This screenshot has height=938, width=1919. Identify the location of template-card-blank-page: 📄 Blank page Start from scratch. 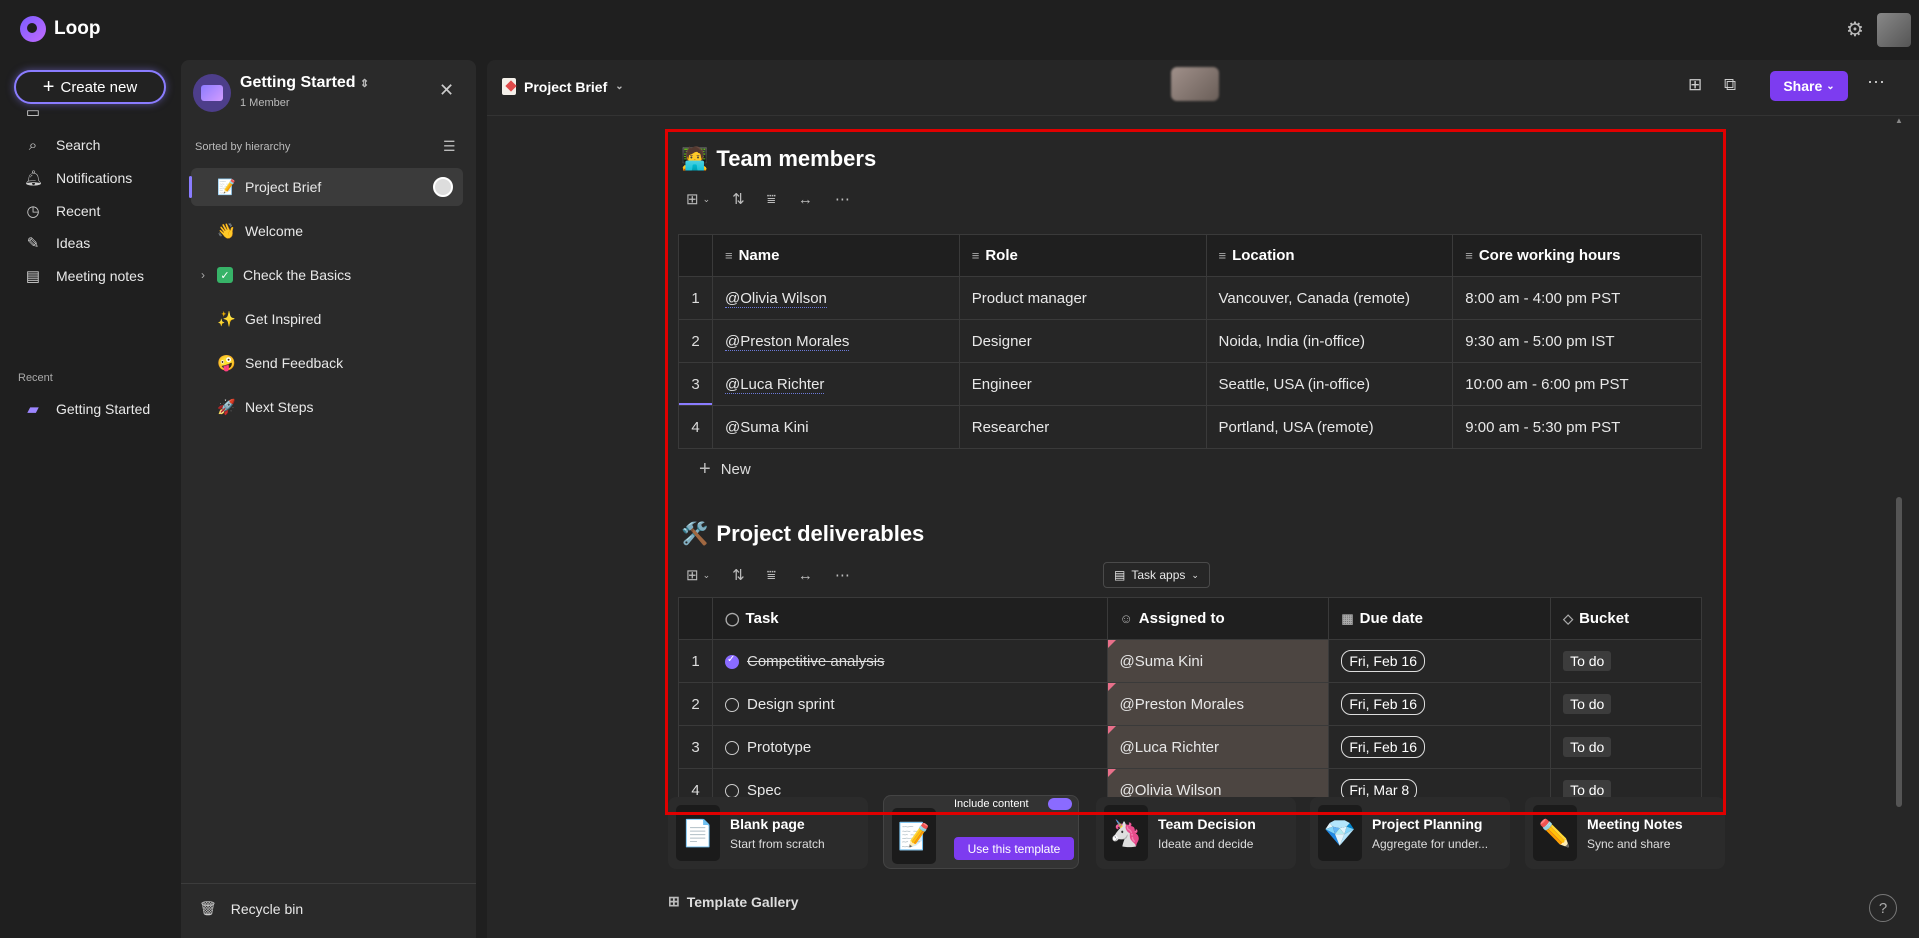
(768, 833).